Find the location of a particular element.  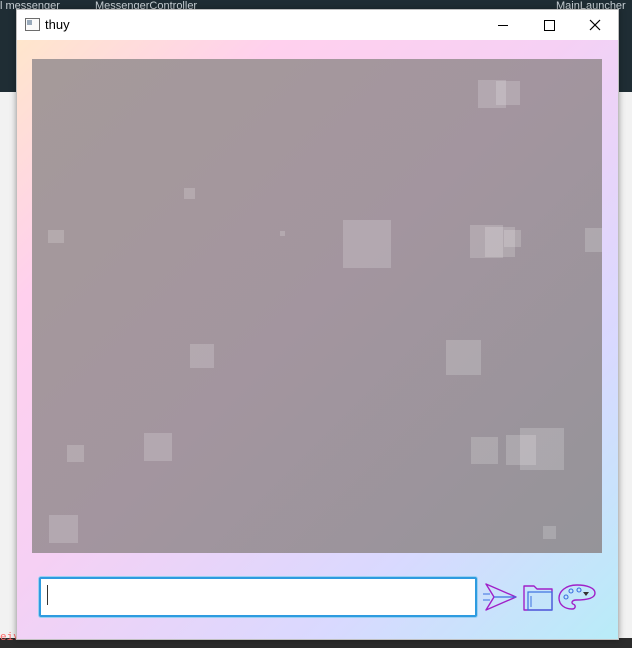

folder-icon is located at coordinates (538, 598).